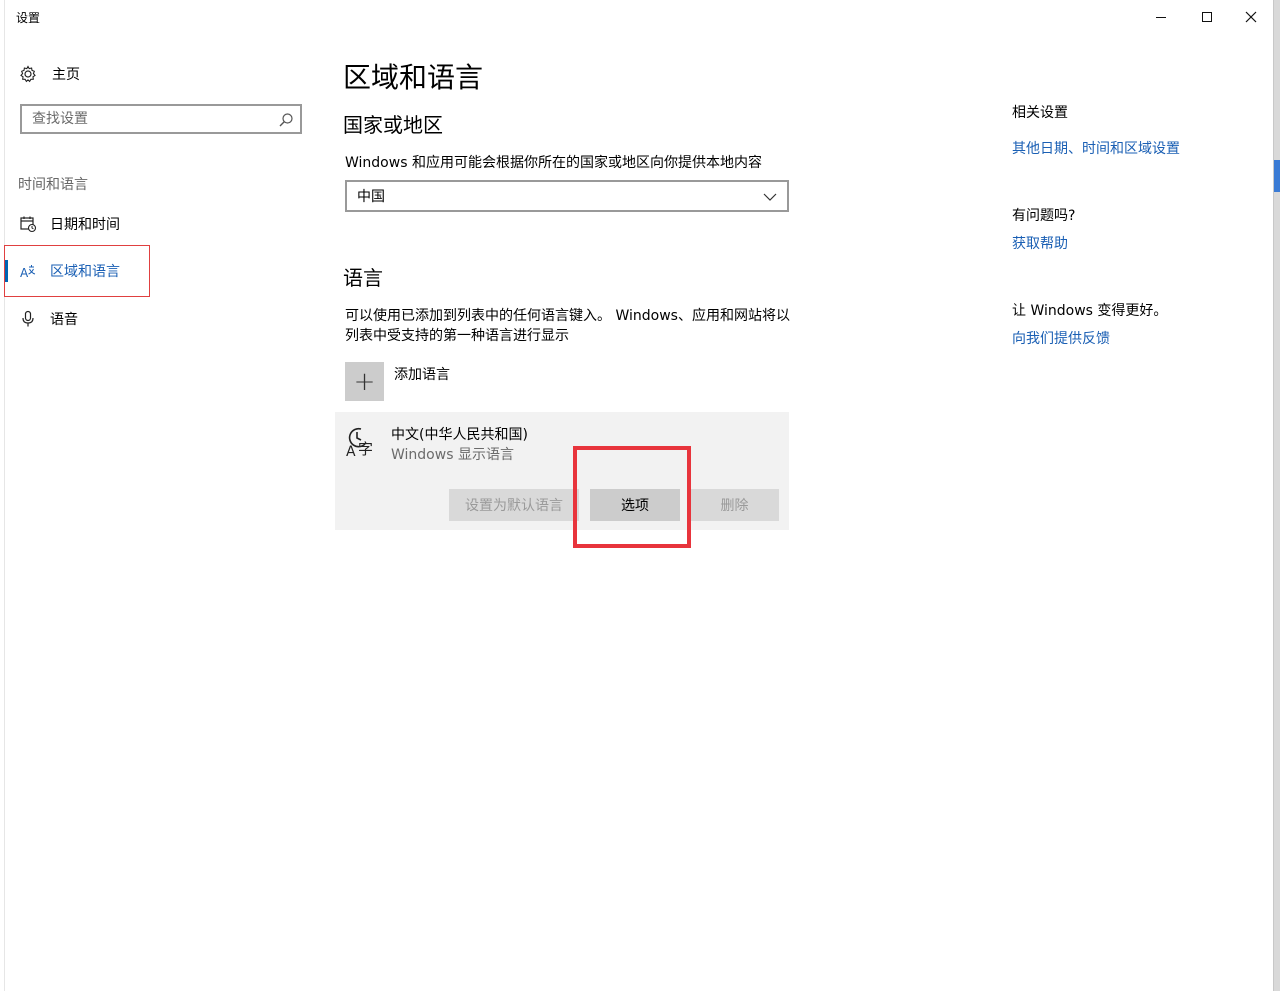 Image resolution: width=1280 pixels, height=991 pixels. Describe the element at coordinates (371, 197) in the screenshot. I see `country-dropdown-value: 中国` at that location.